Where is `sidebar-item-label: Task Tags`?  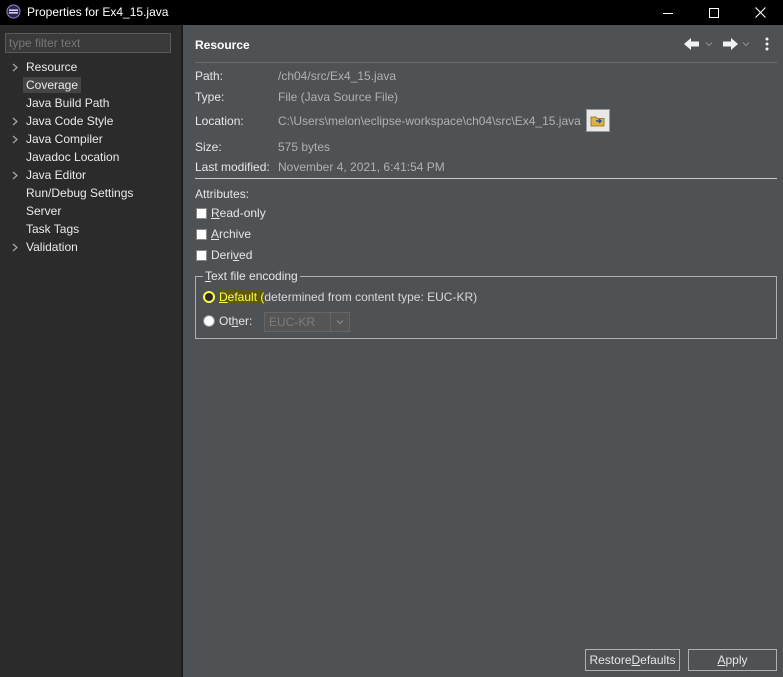 sidebar-item-label: Task Tags is located at coordinates (53, 229).